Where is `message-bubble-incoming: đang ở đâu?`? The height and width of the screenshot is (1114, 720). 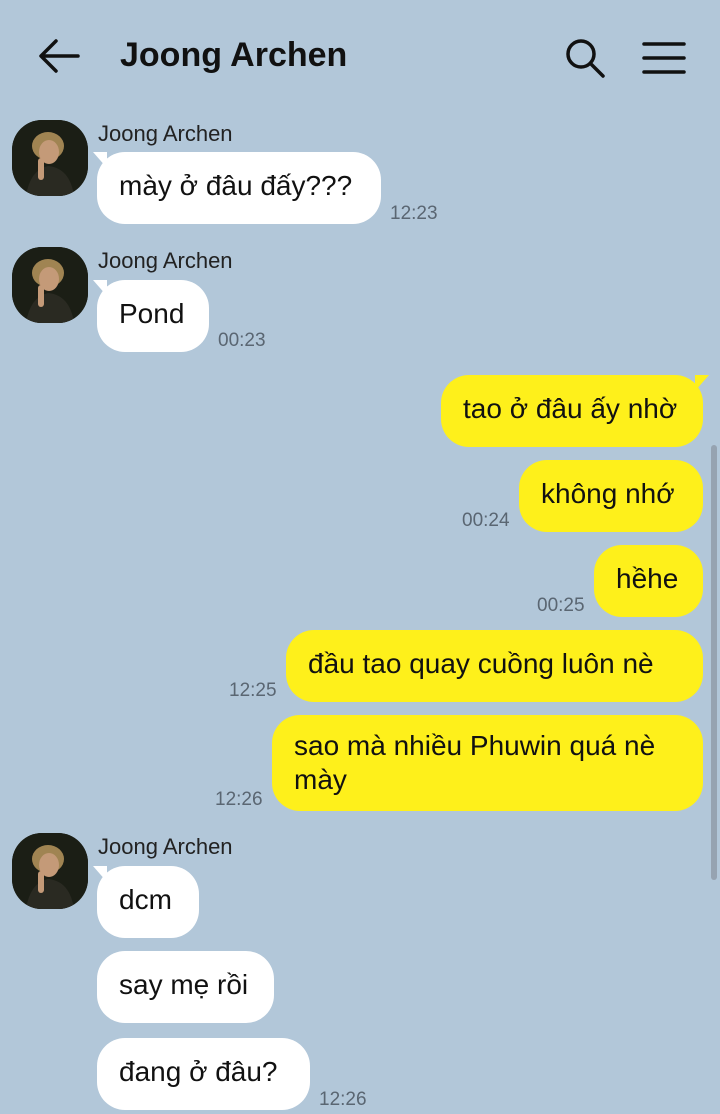 message-bubble-incoming: đang ở đâu? is located at coordinates (203, 1074).